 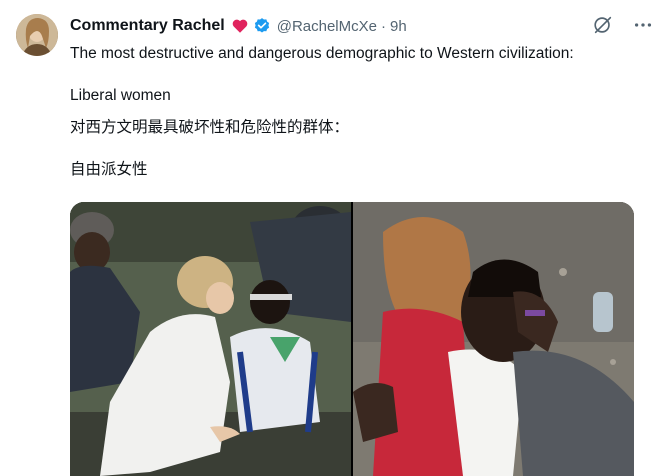 I want to click on header-actions, so click(x=623, y=25).